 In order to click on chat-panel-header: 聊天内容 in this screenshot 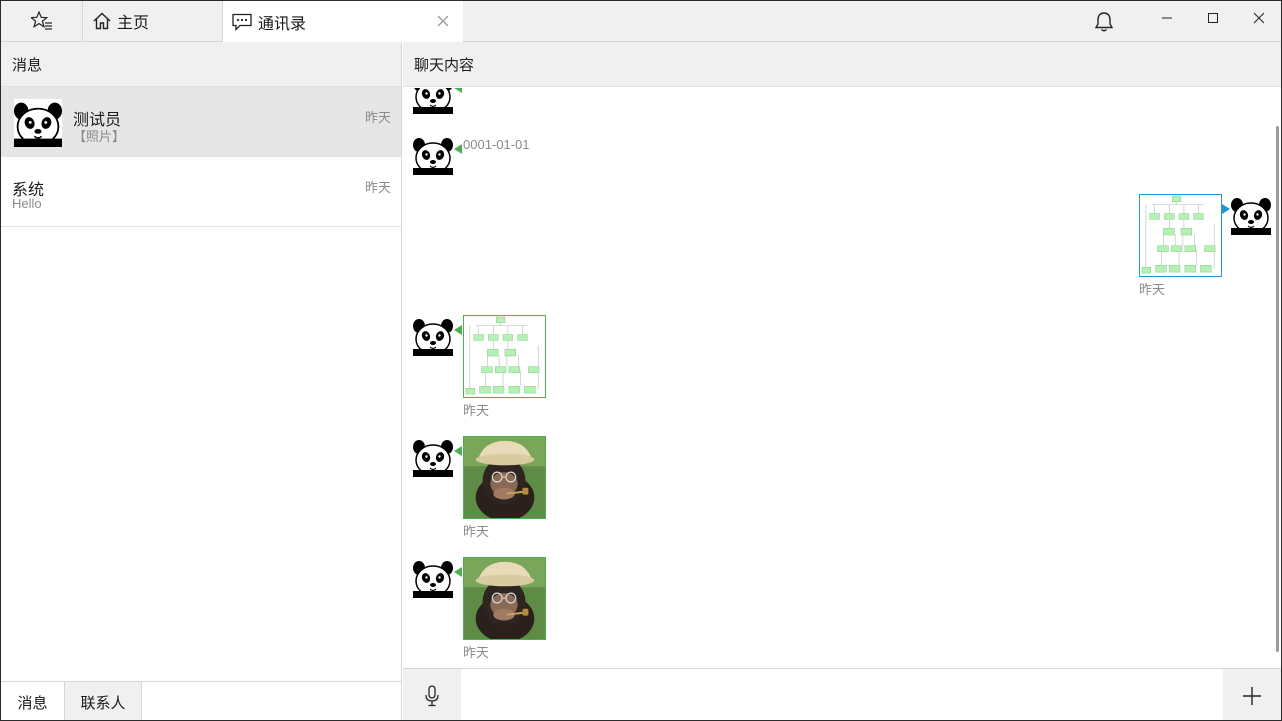, I will do `click(842, 64)`.